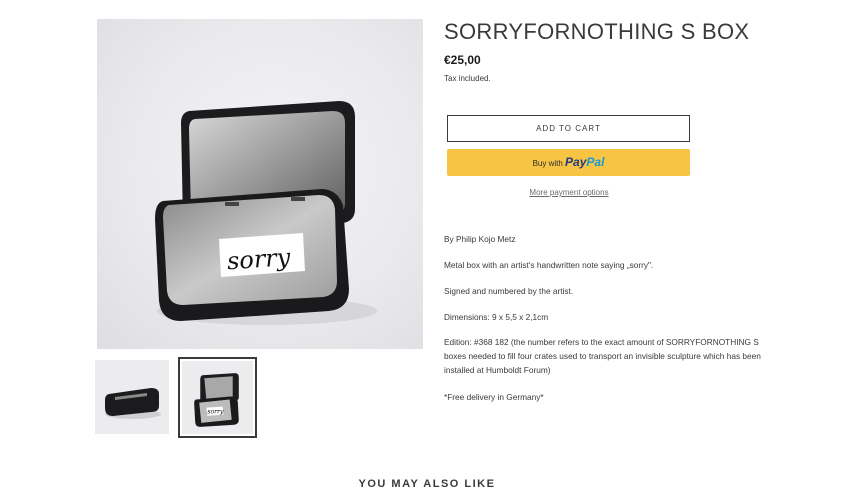 This screenshot has height=500, width=854. Describe the element at coordinates (569, 192) in the screenshot. I see `more-payment-options-link: More payment options` at that location.